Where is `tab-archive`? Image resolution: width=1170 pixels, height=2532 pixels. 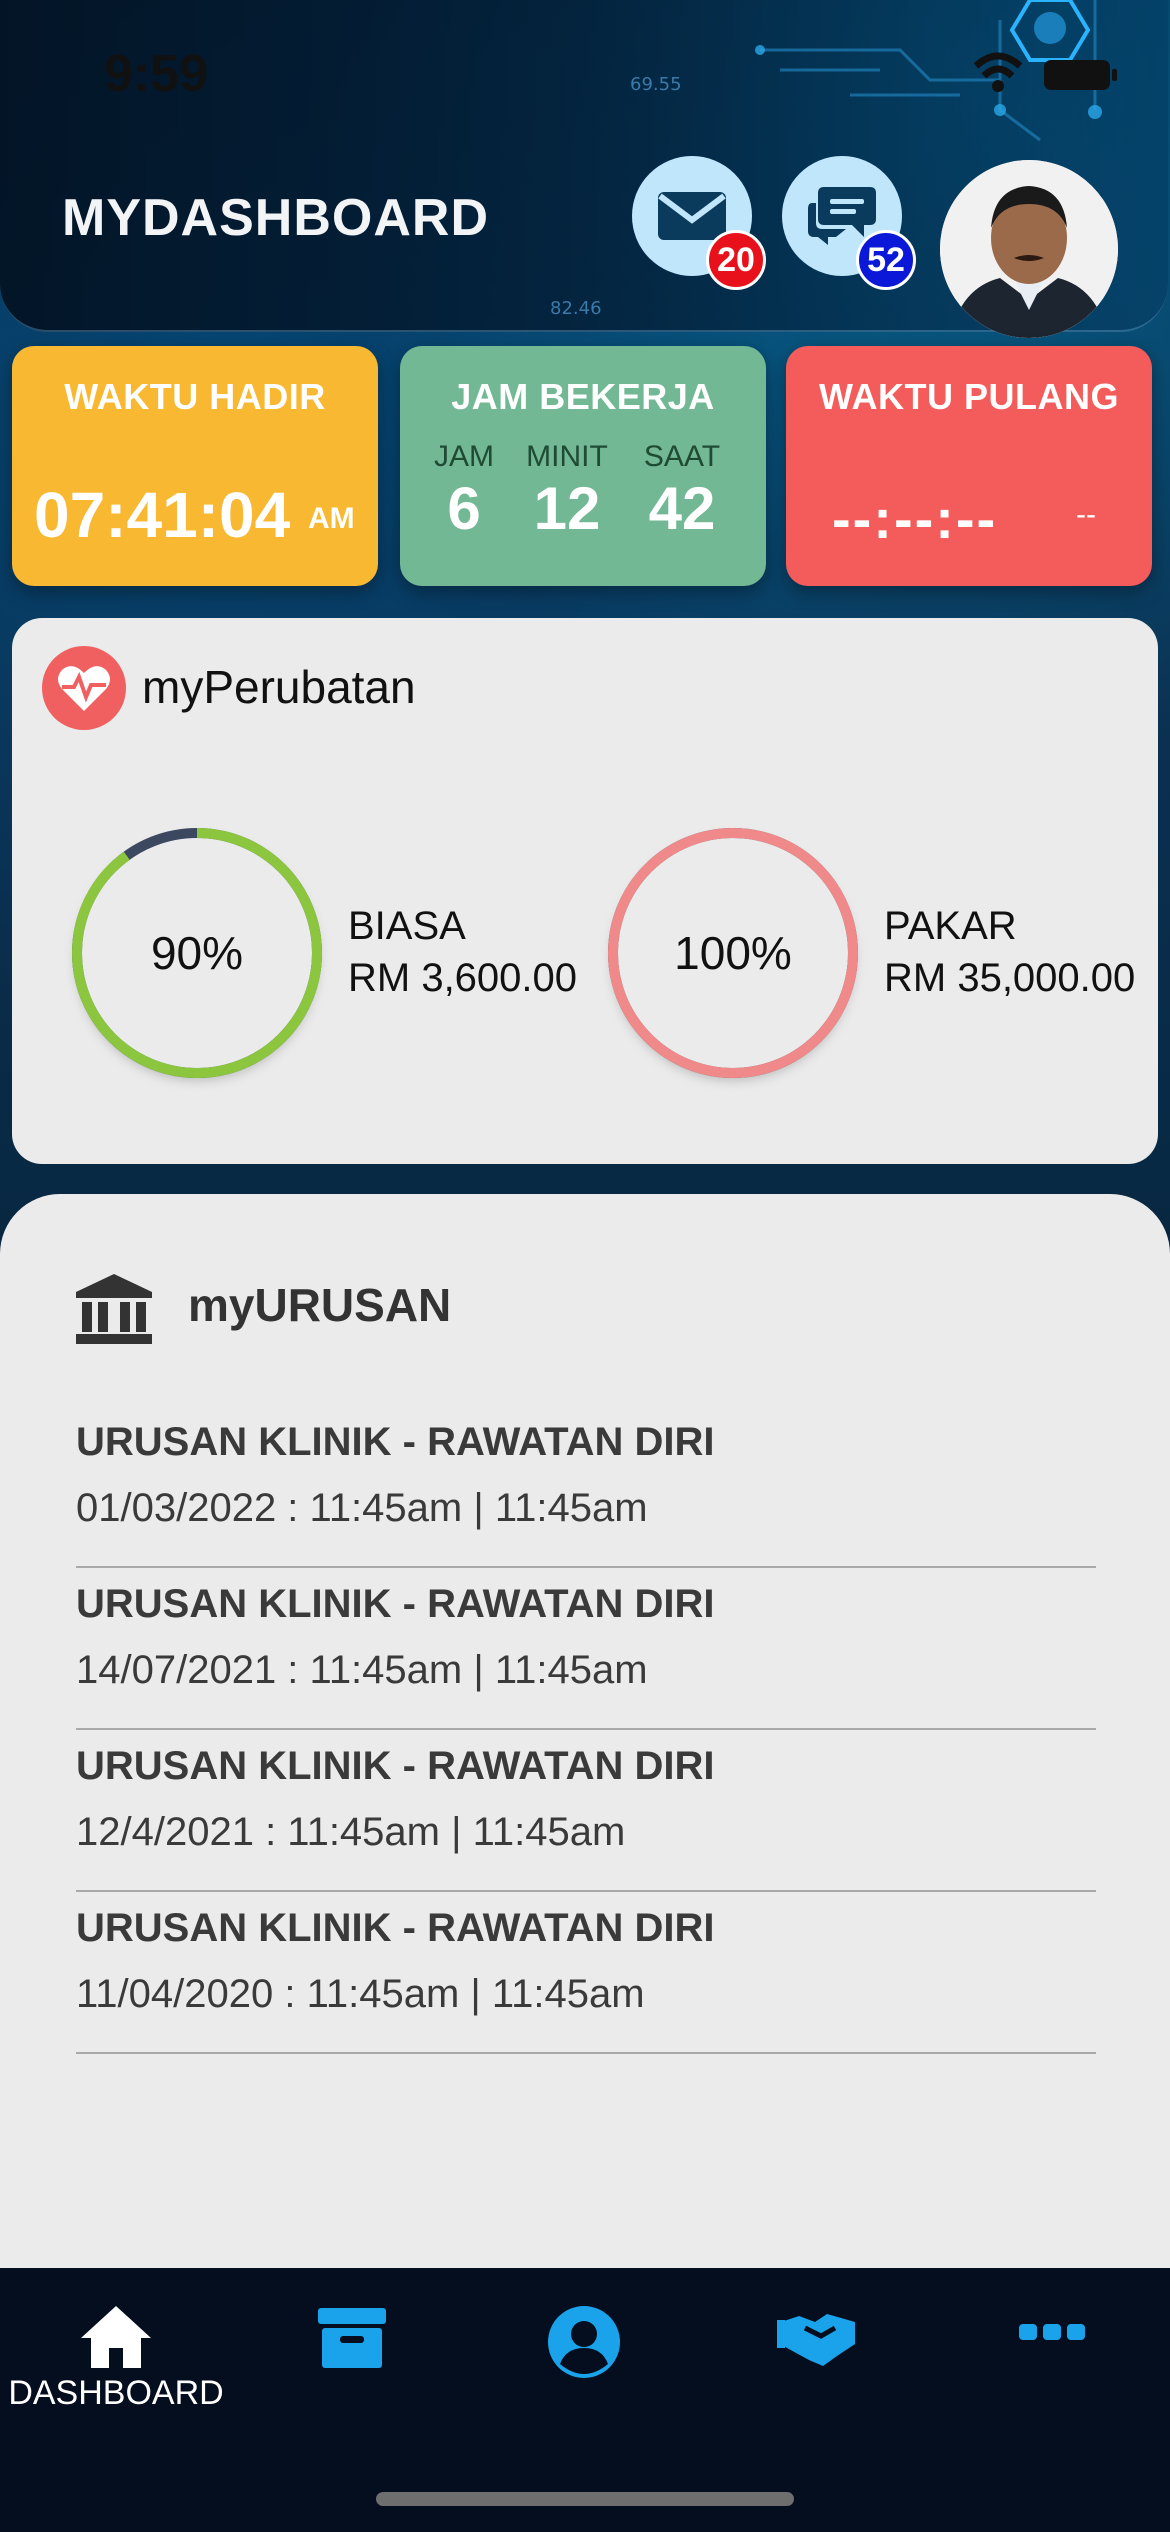
tab-archive is located at coordinates (352, 2379).